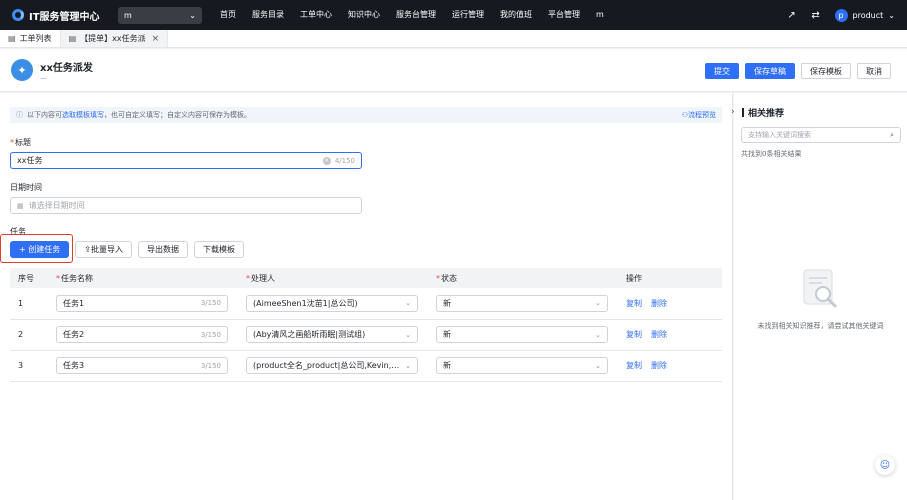 Image resolution: width=907 pixels, height=500 pixels. What do you see at coordinates (885, 465) in the screenshot?
I see `assistant-icon: ☺` at bounding box center [885, 465].